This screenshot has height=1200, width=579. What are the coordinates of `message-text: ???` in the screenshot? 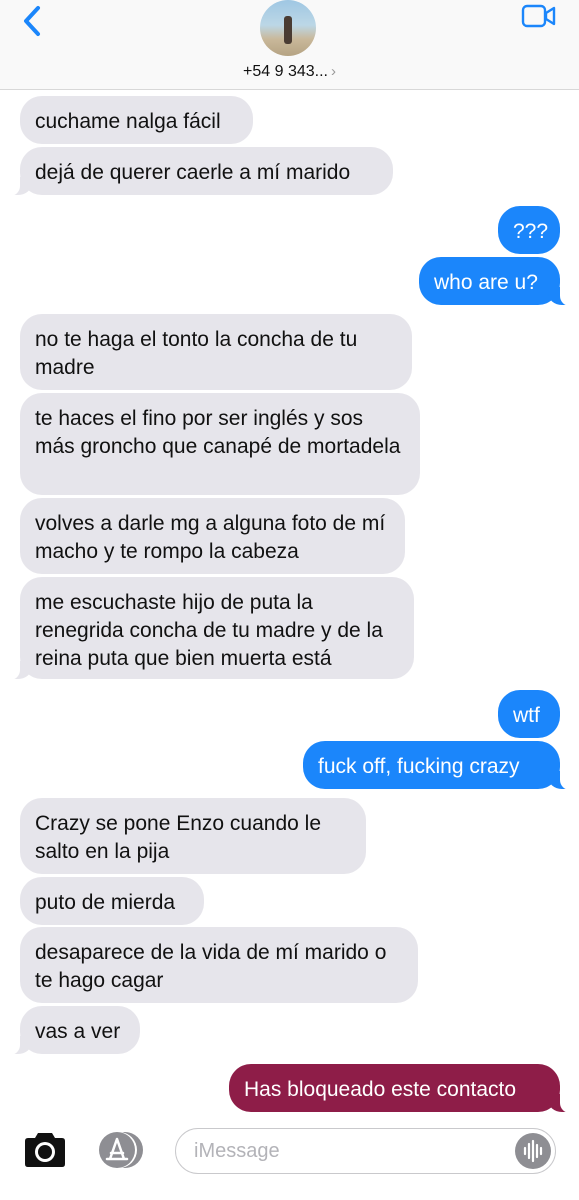 It's located at (531, 231).